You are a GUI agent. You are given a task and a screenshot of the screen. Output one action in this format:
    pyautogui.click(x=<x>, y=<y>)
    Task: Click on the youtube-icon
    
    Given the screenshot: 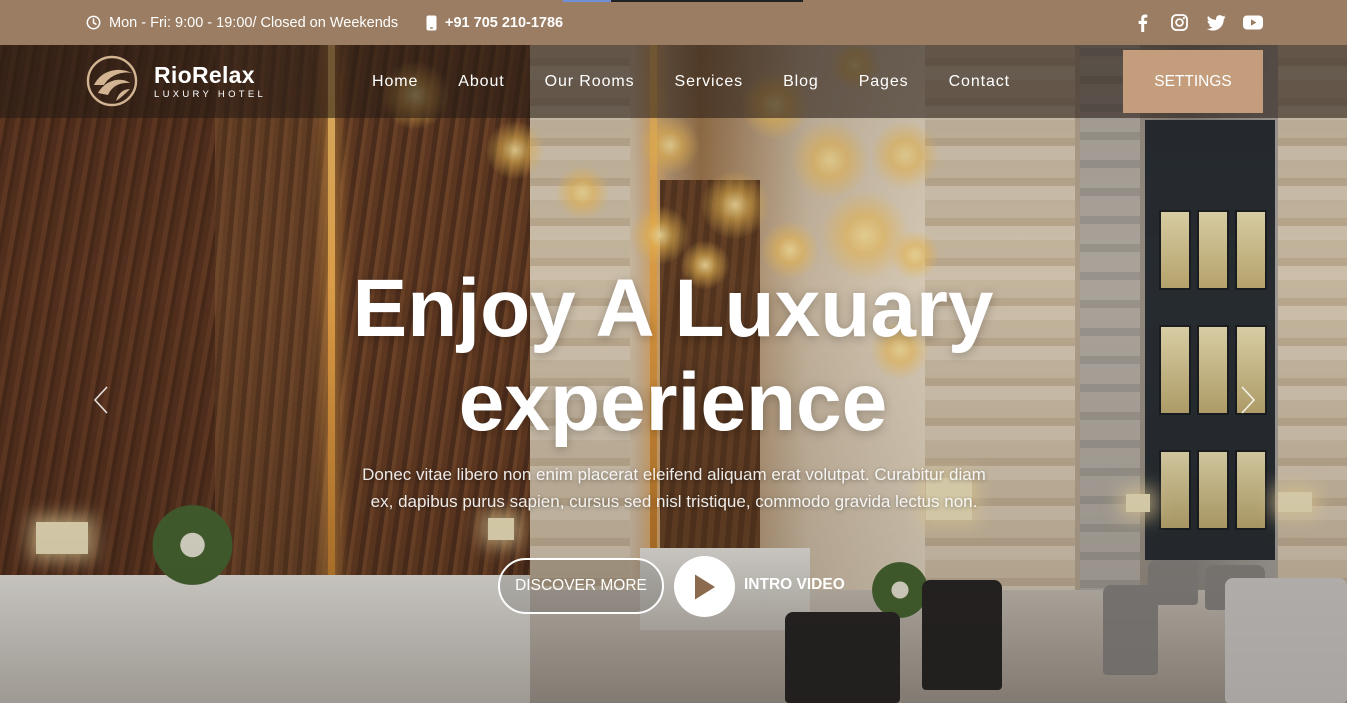 What is the action you would take?
    pyautogui.click(x=1253, y=23)
    